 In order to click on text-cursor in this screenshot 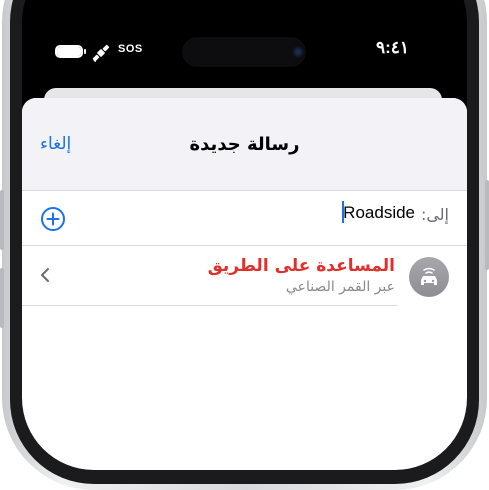, I will do `click(343, 212)`.